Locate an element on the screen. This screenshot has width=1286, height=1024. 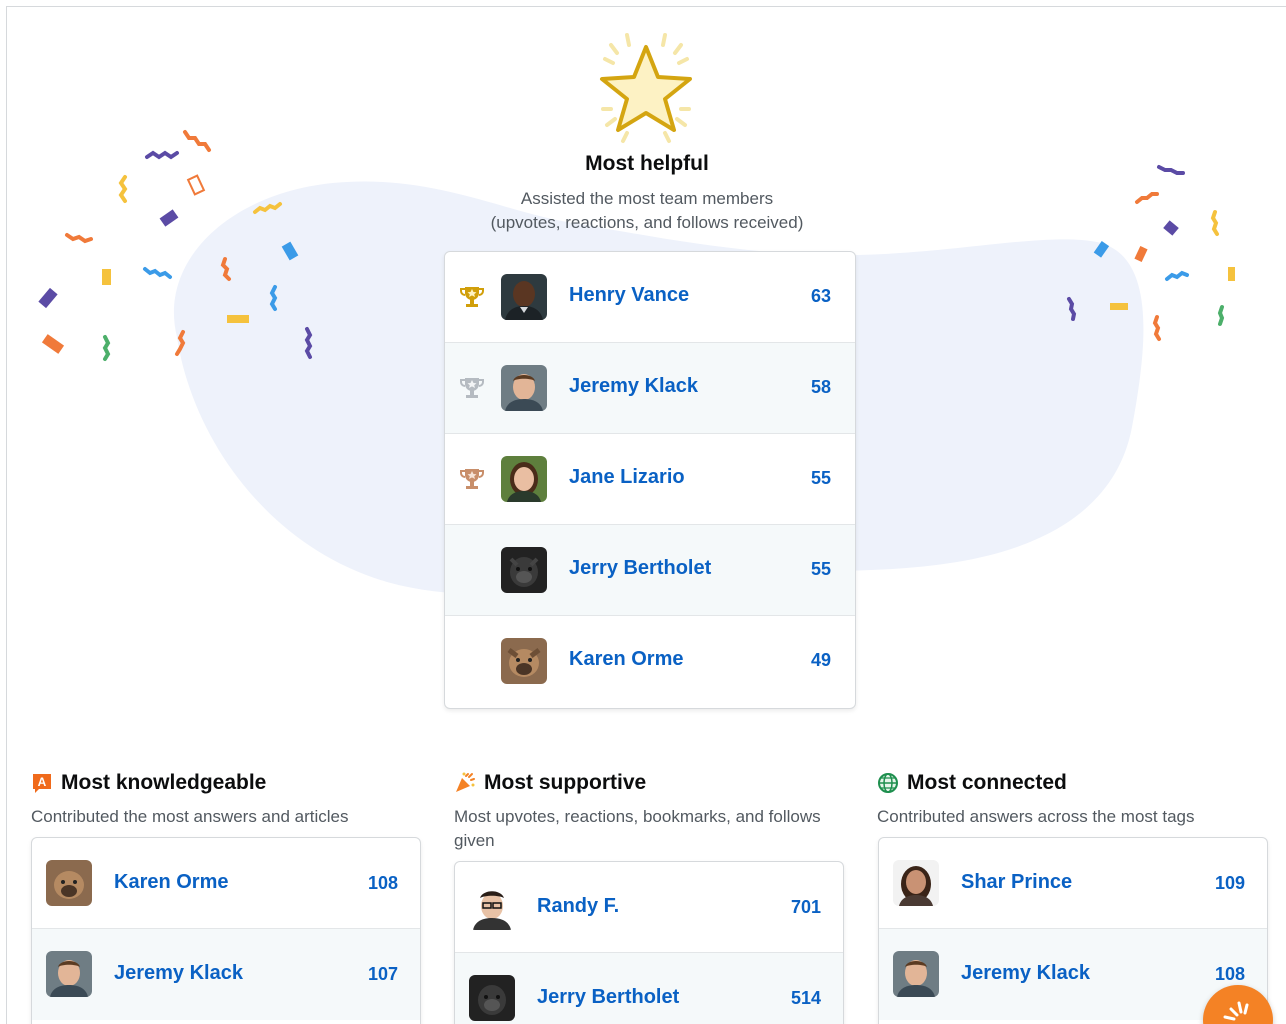
most-knowledgeable-leaderboard: Karen Orme 108 Jeremy Klack 107 is located at coordinates (226, 930).